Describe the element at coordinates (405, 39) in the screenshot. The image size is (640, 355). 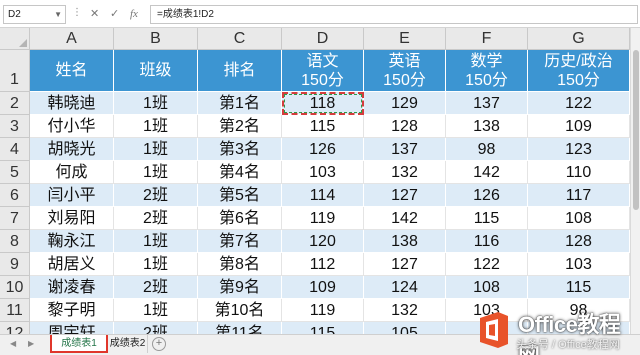
I see `column-header-e: E` at that location.